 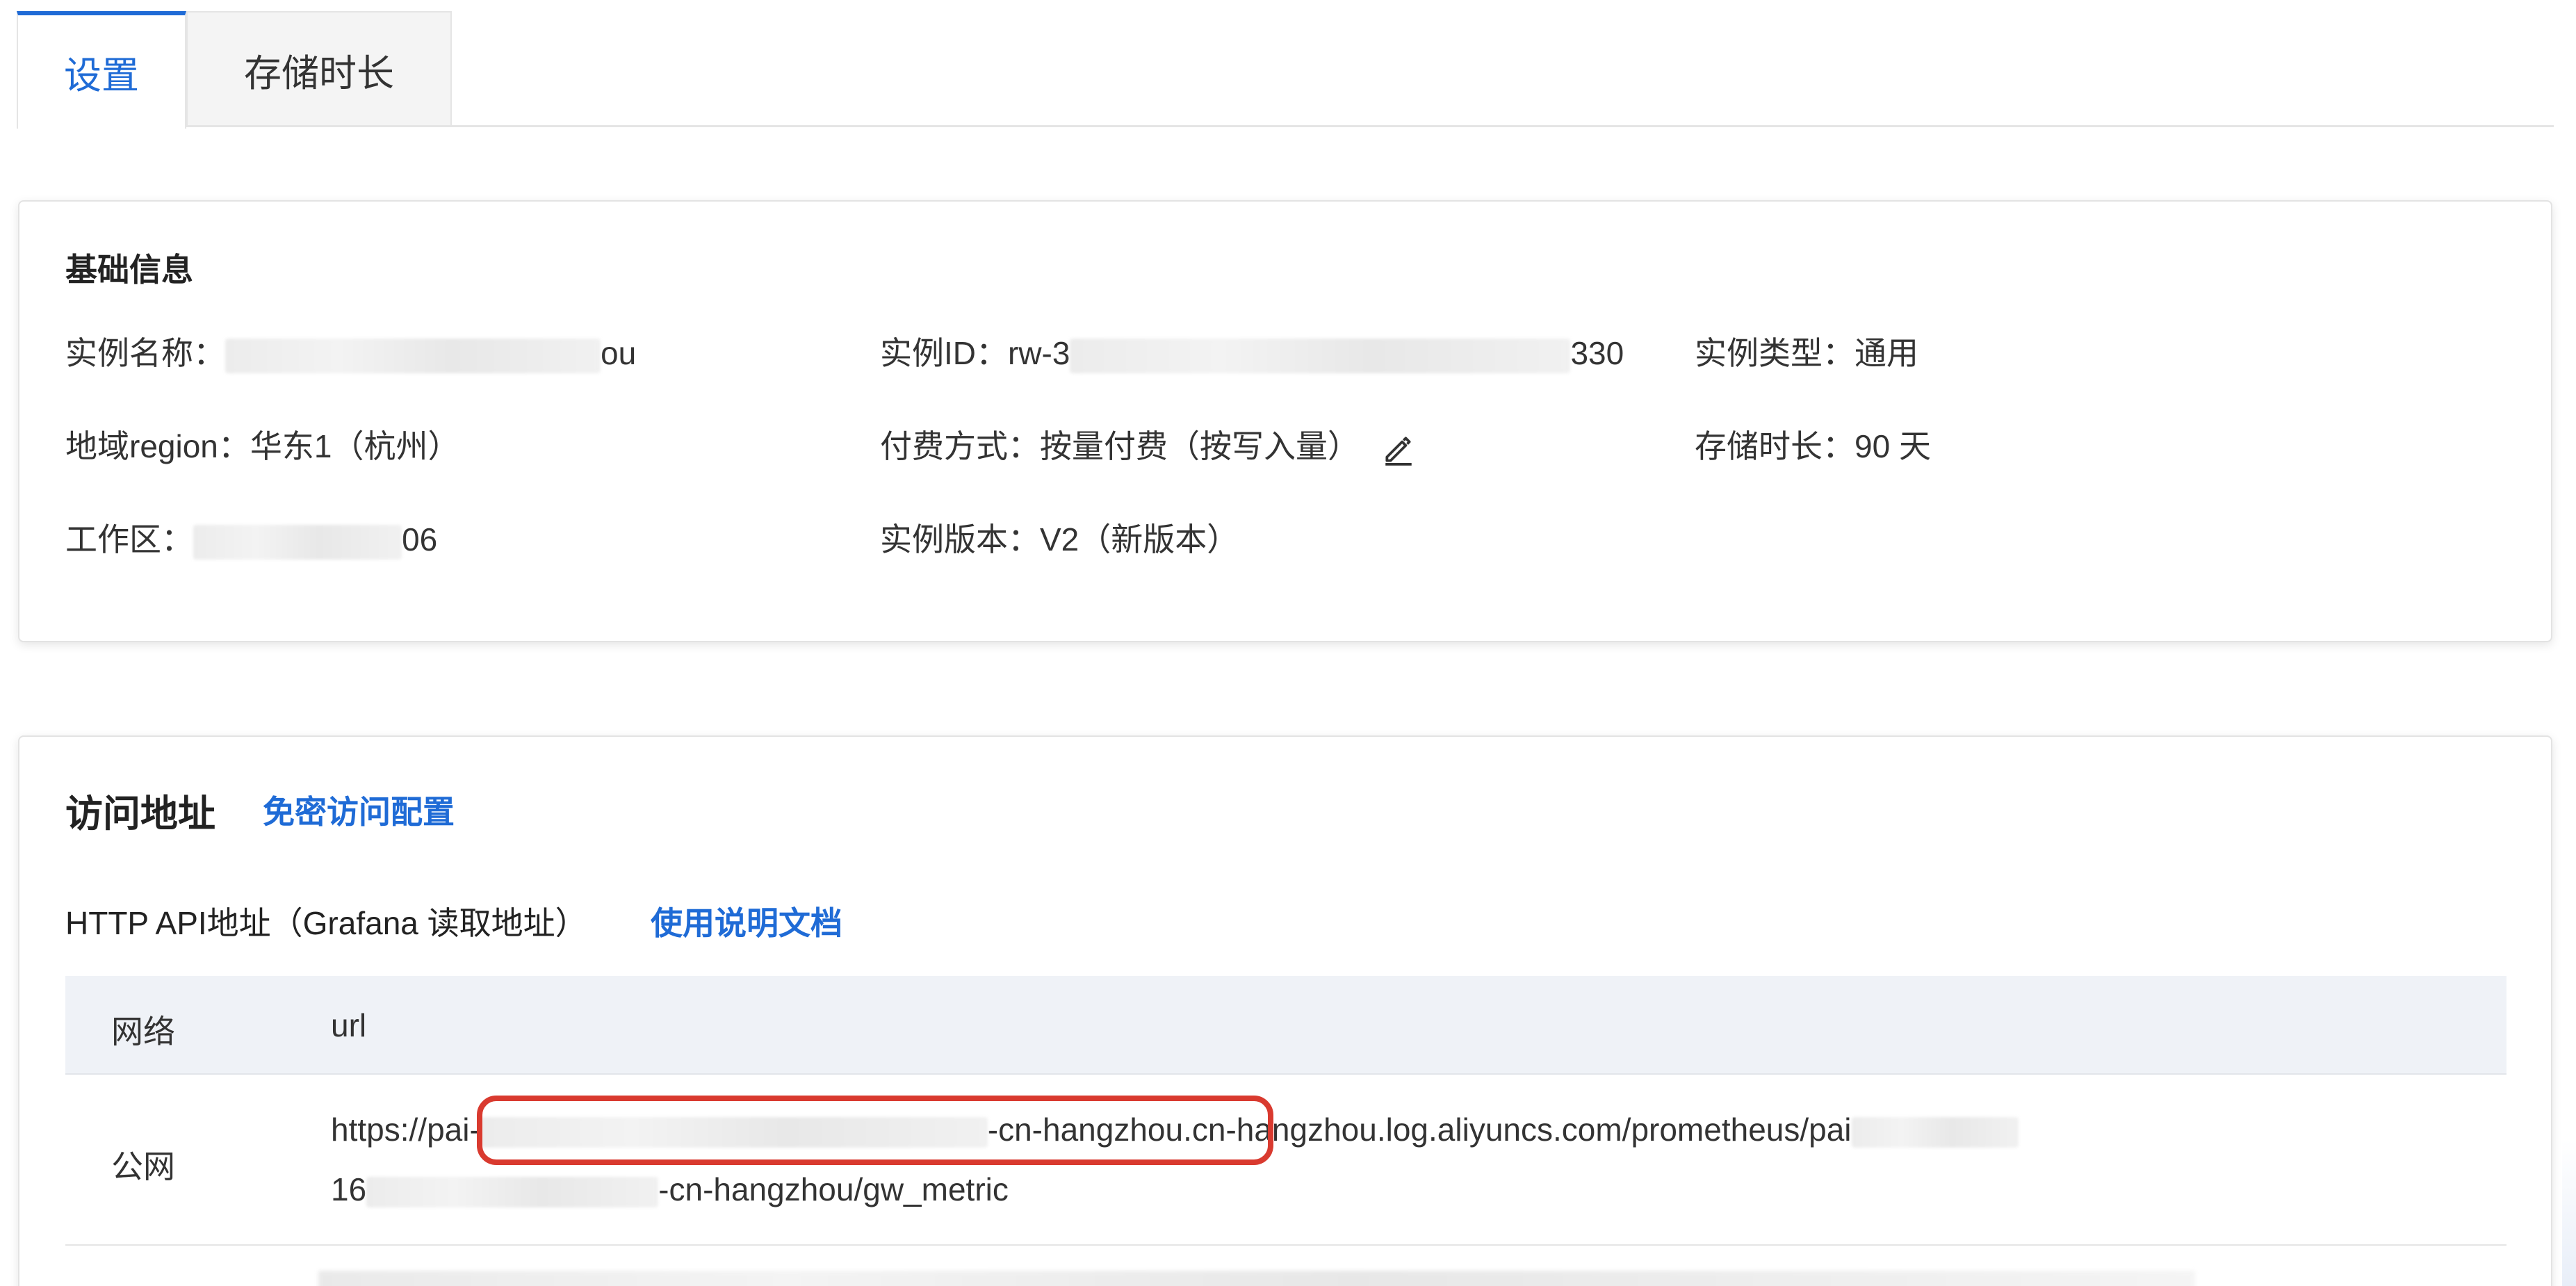 What do you see at coordinates (319, 73) in the screenshot?
I see `tab-storage-duration-label: 存储时长` at bounding box center [319, 73].